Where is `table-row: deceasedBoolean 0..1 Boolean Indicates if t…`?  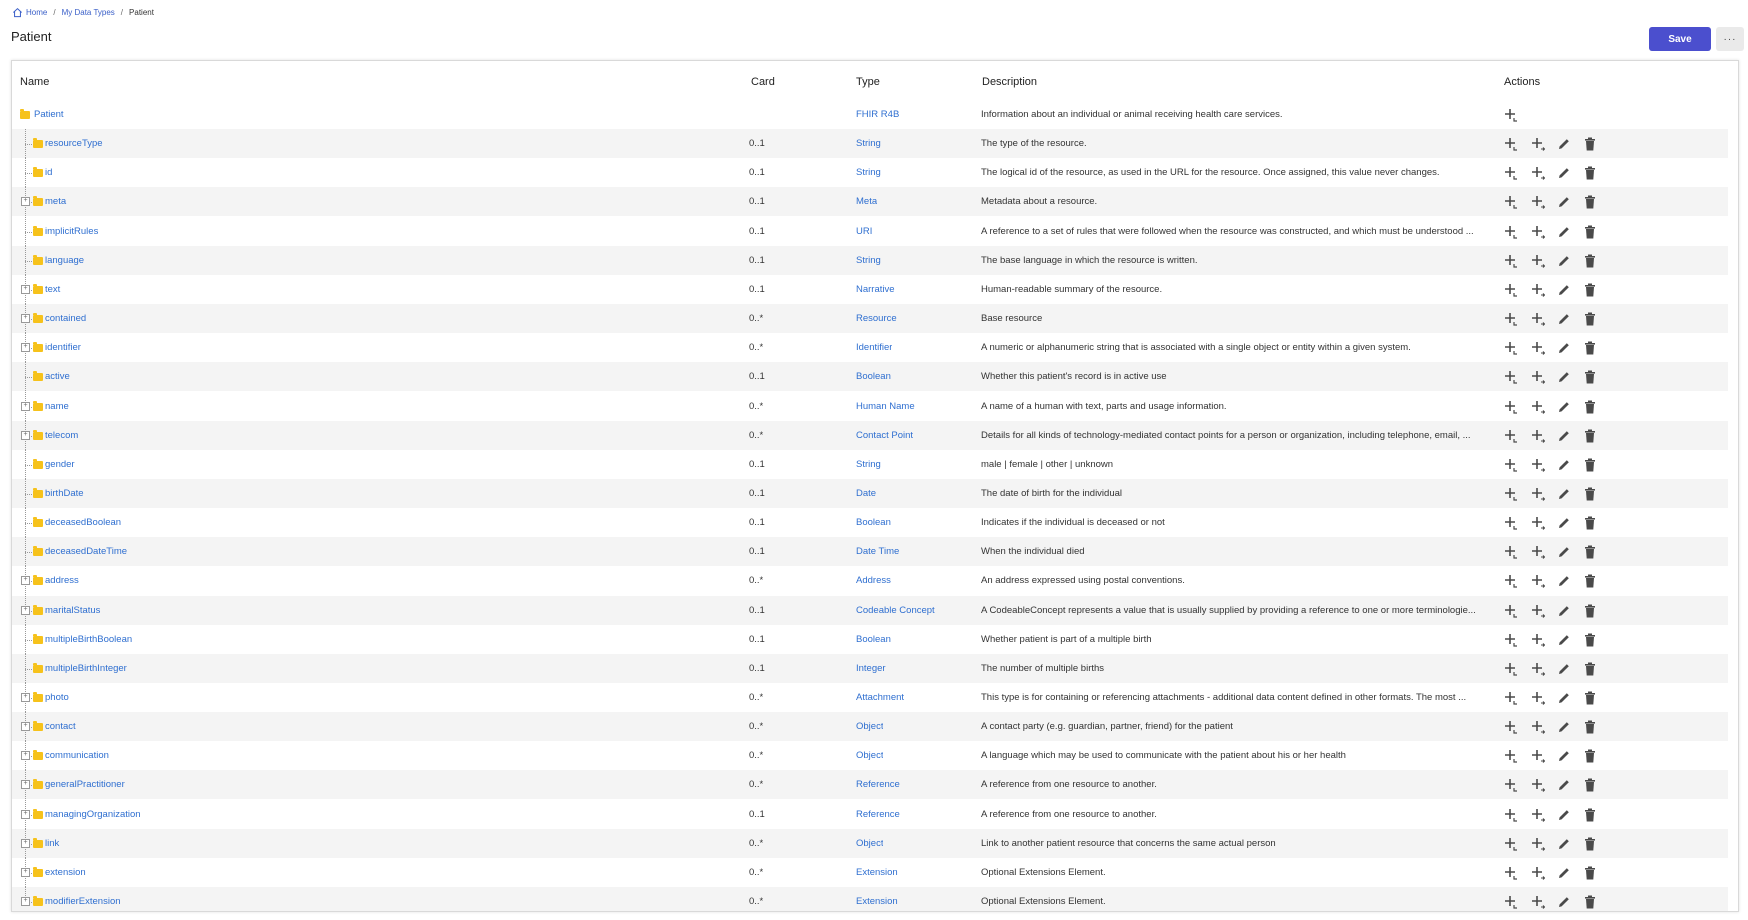
table-row: deceasedBoolean 0..1 Boolean Indicates if t… is located at coordinates (870, 523).